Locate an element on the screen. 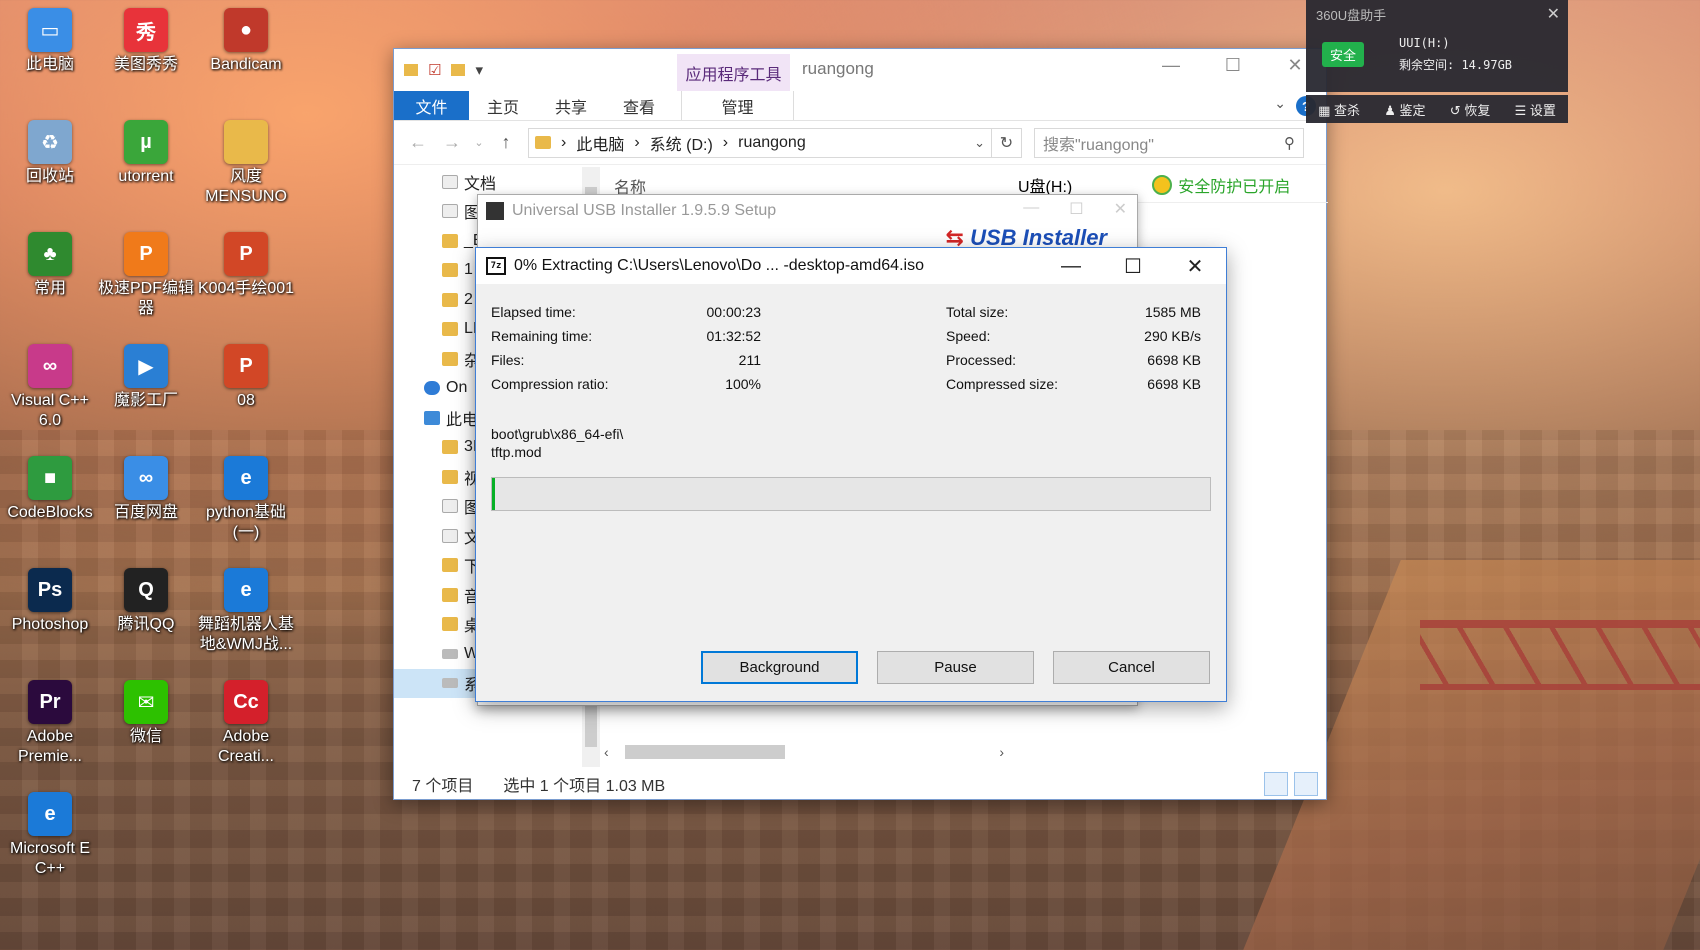 This screenshot has height=950, width=1700. uui-window-controls: — ☐ ✕ is located at coordinates (1075, 209).